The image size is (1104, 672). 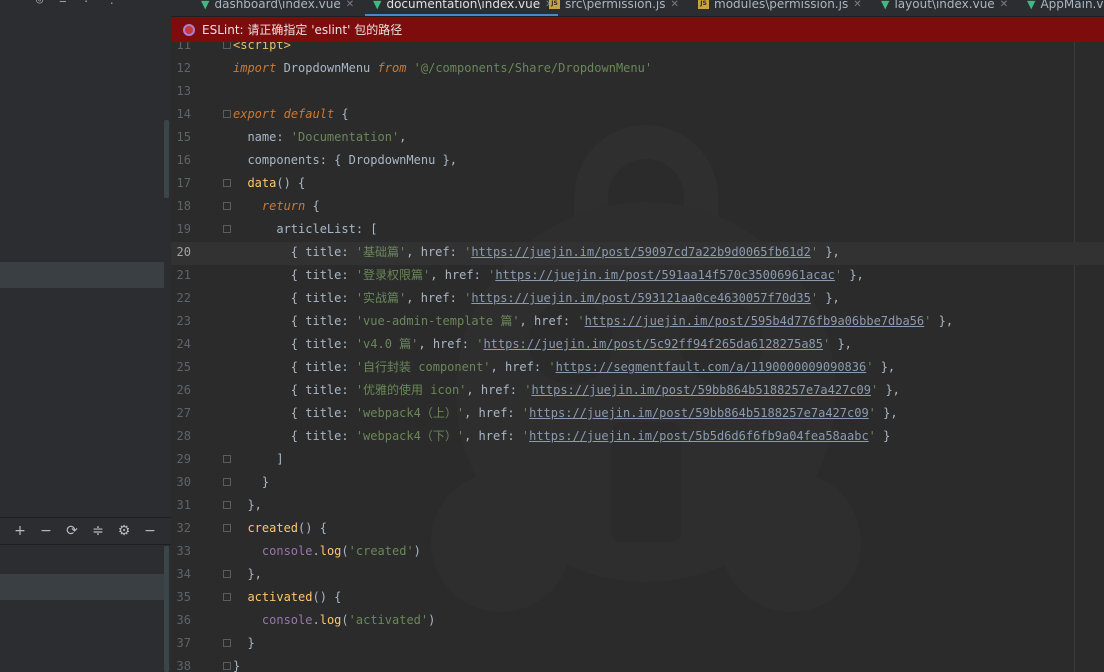 What do you see at coordinates (183, 68) in the screenshot?
I see `line-number: 12` at bounding box center [183, 68].